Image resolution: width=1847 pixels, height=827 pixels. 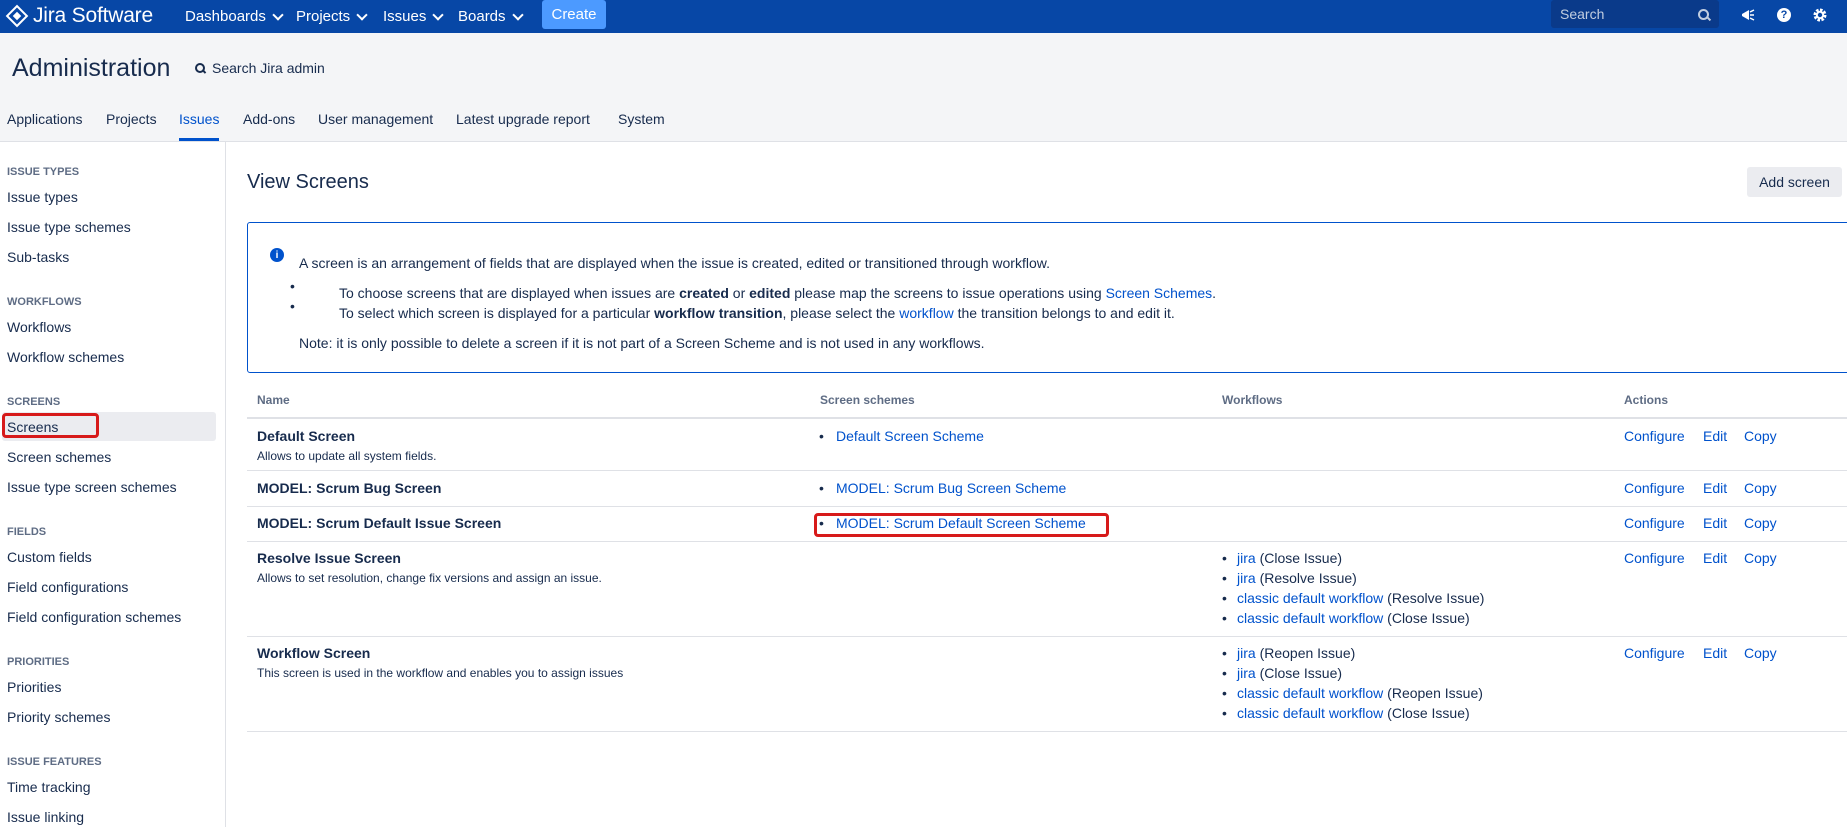 What do you see at coordinates (260, 68) in the screenshot?
I see `search-jira-admin: Search Jira admin` at bounding box center [260, 68].